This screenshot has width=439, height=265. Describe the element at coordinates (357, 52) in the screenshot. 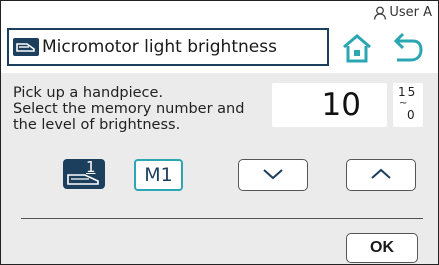

I see `home-icon` at that location.